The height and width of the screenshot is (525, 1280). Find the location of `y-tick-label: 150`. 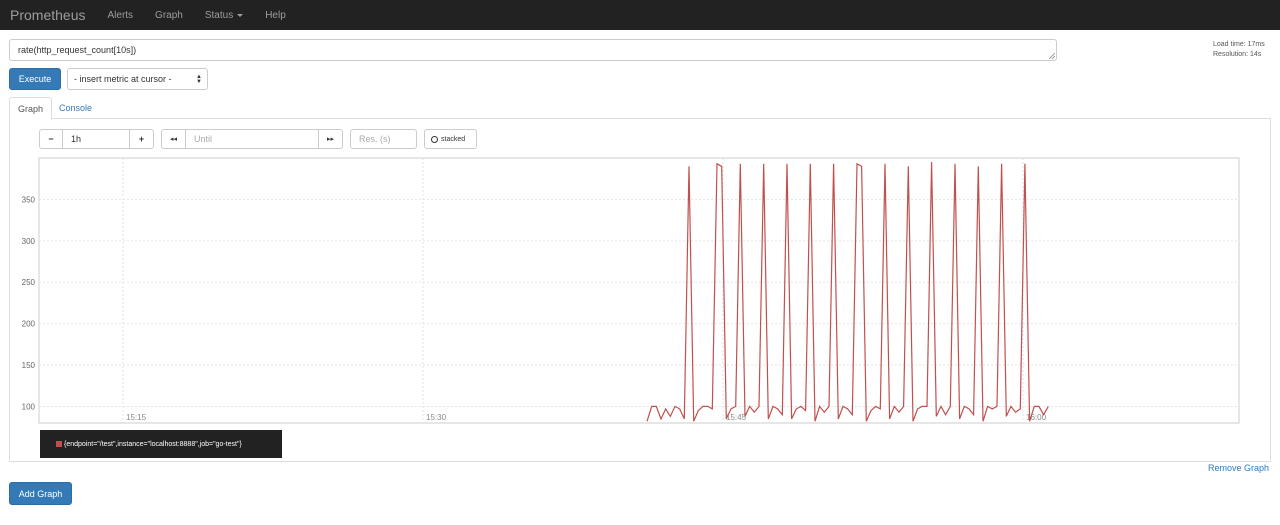

y-tick-label: 150 is located at coordinates (29, 365).